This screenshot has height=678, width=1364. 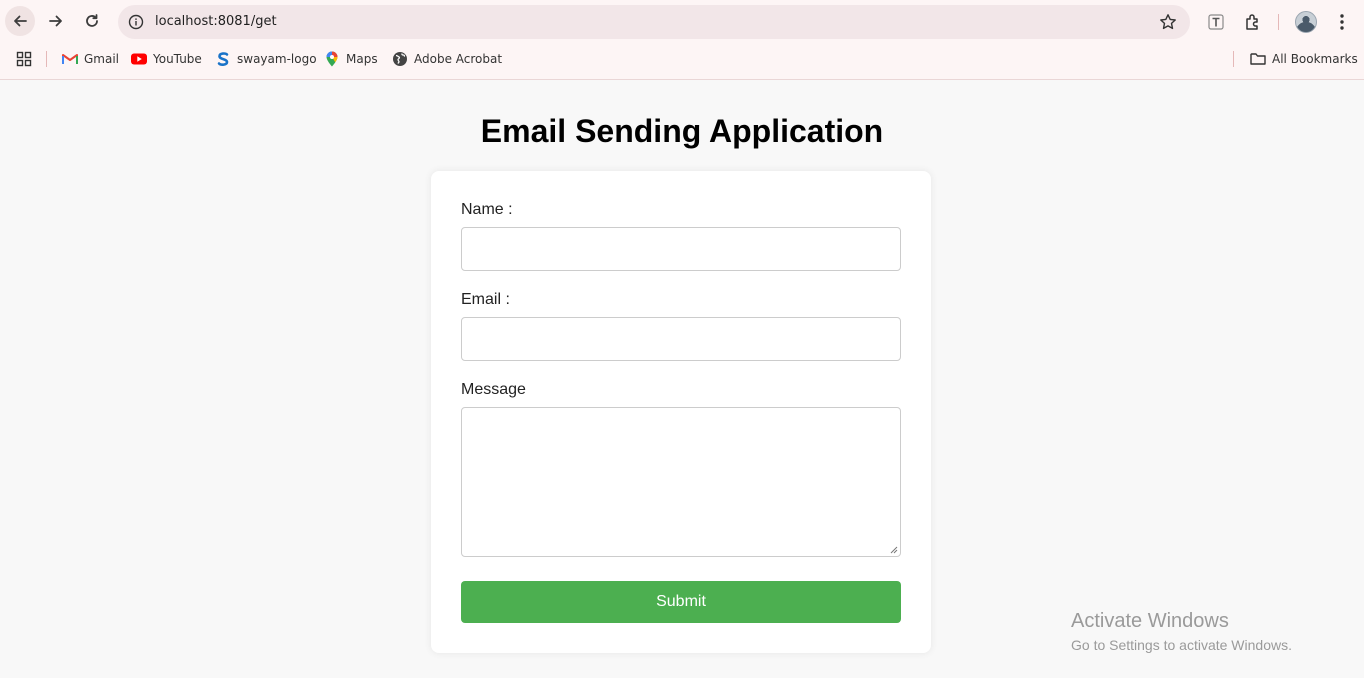 What do you see at coordinates (458, 59) in the screenshot?
I see `bookmark-label: Adobe Acrobat` at bounding box center [458, 59].